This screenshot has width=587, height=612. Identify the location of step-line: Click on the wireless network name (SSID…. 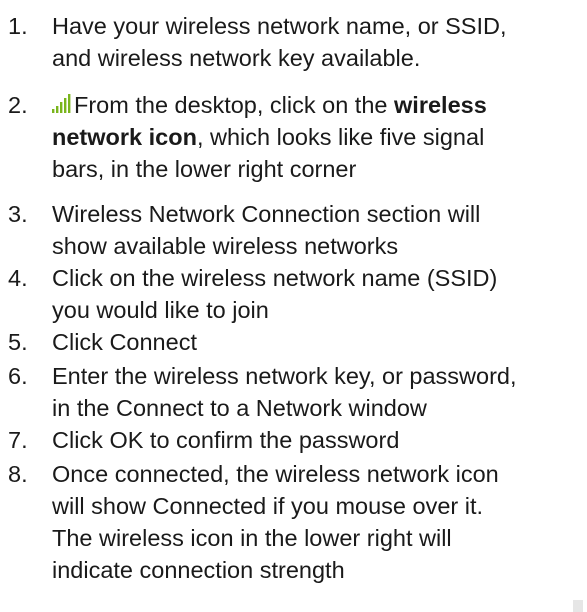
(275, 278).